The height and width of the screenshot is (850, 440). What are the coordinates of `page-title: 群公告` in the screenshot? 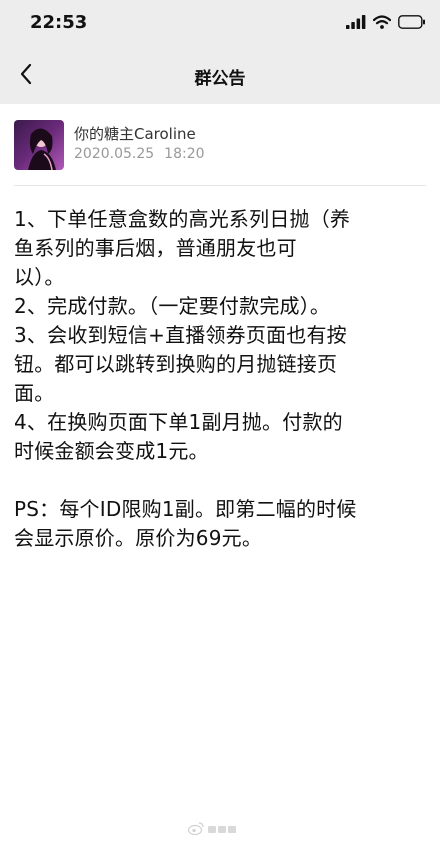 It's located at (220, 79).